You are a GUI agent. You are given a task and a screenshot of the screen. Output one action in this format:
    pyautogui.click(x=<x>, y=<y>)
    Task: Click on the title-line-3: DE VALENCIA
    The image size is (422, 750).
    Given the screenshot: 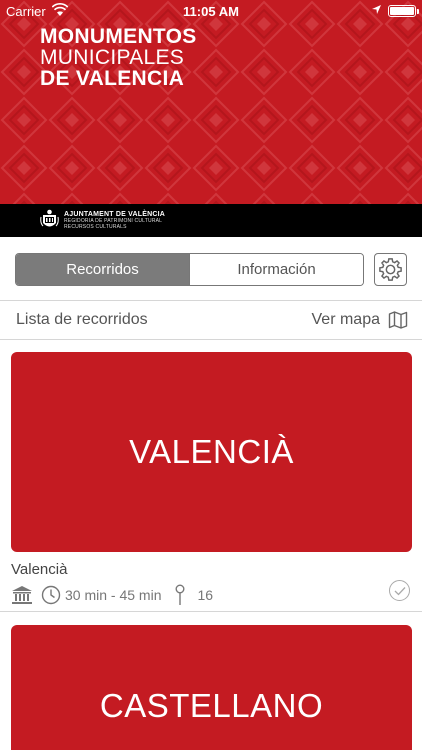 What is the action you would take?
    pyautogui.click(x=112, y=78)
    